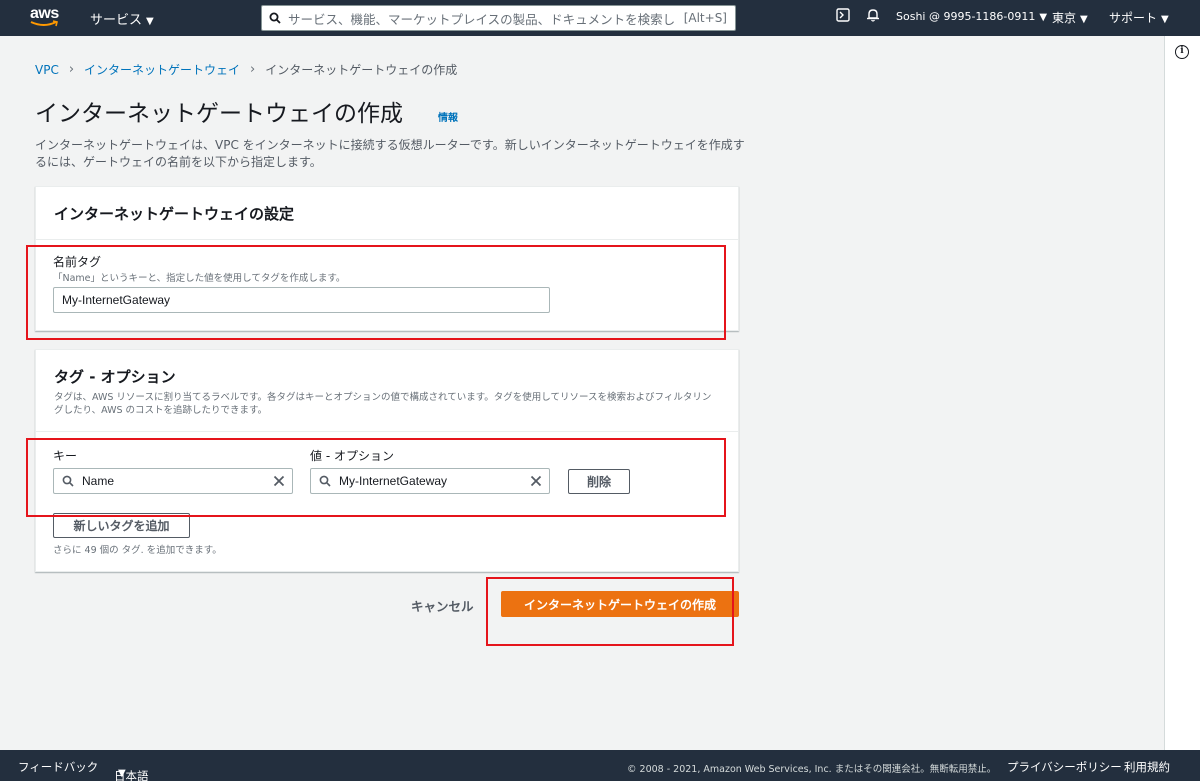  I want to click on panel-title: インターネットゲートウェイの設定, so click(174, 214).